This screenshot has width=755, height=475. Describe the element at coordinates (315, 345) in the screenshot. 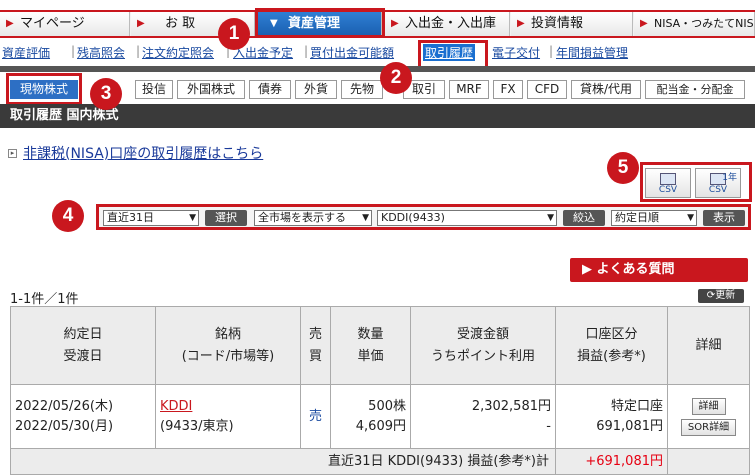

I see `col-header-side: 売買` at that location.